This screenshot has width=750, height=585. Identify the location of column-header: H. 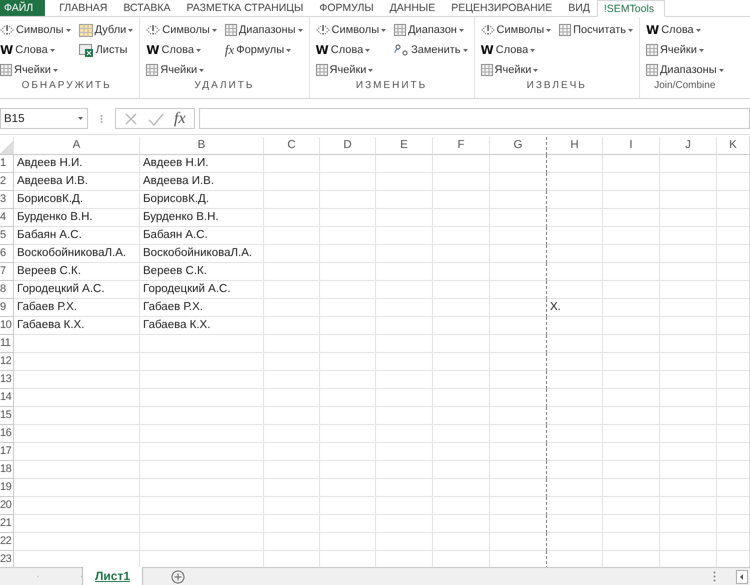
(575, 146).